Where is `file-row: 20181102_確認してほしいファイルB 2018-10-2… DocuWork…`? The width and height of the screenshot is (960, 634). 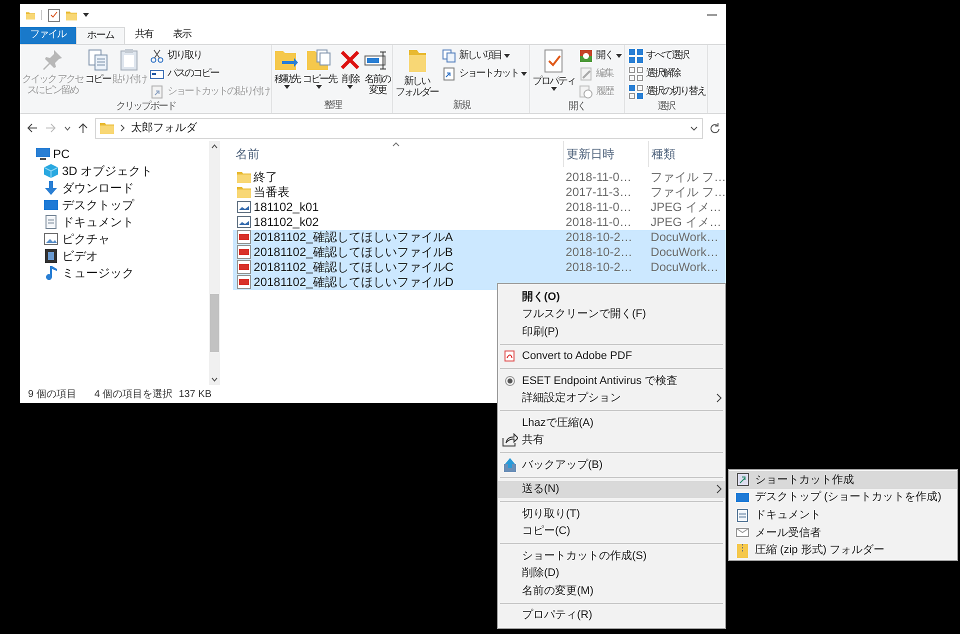
file-row: 20181102_確認してほしいファイルB 2018-10-2… DocuWork… is located at coordinates (479, 252).